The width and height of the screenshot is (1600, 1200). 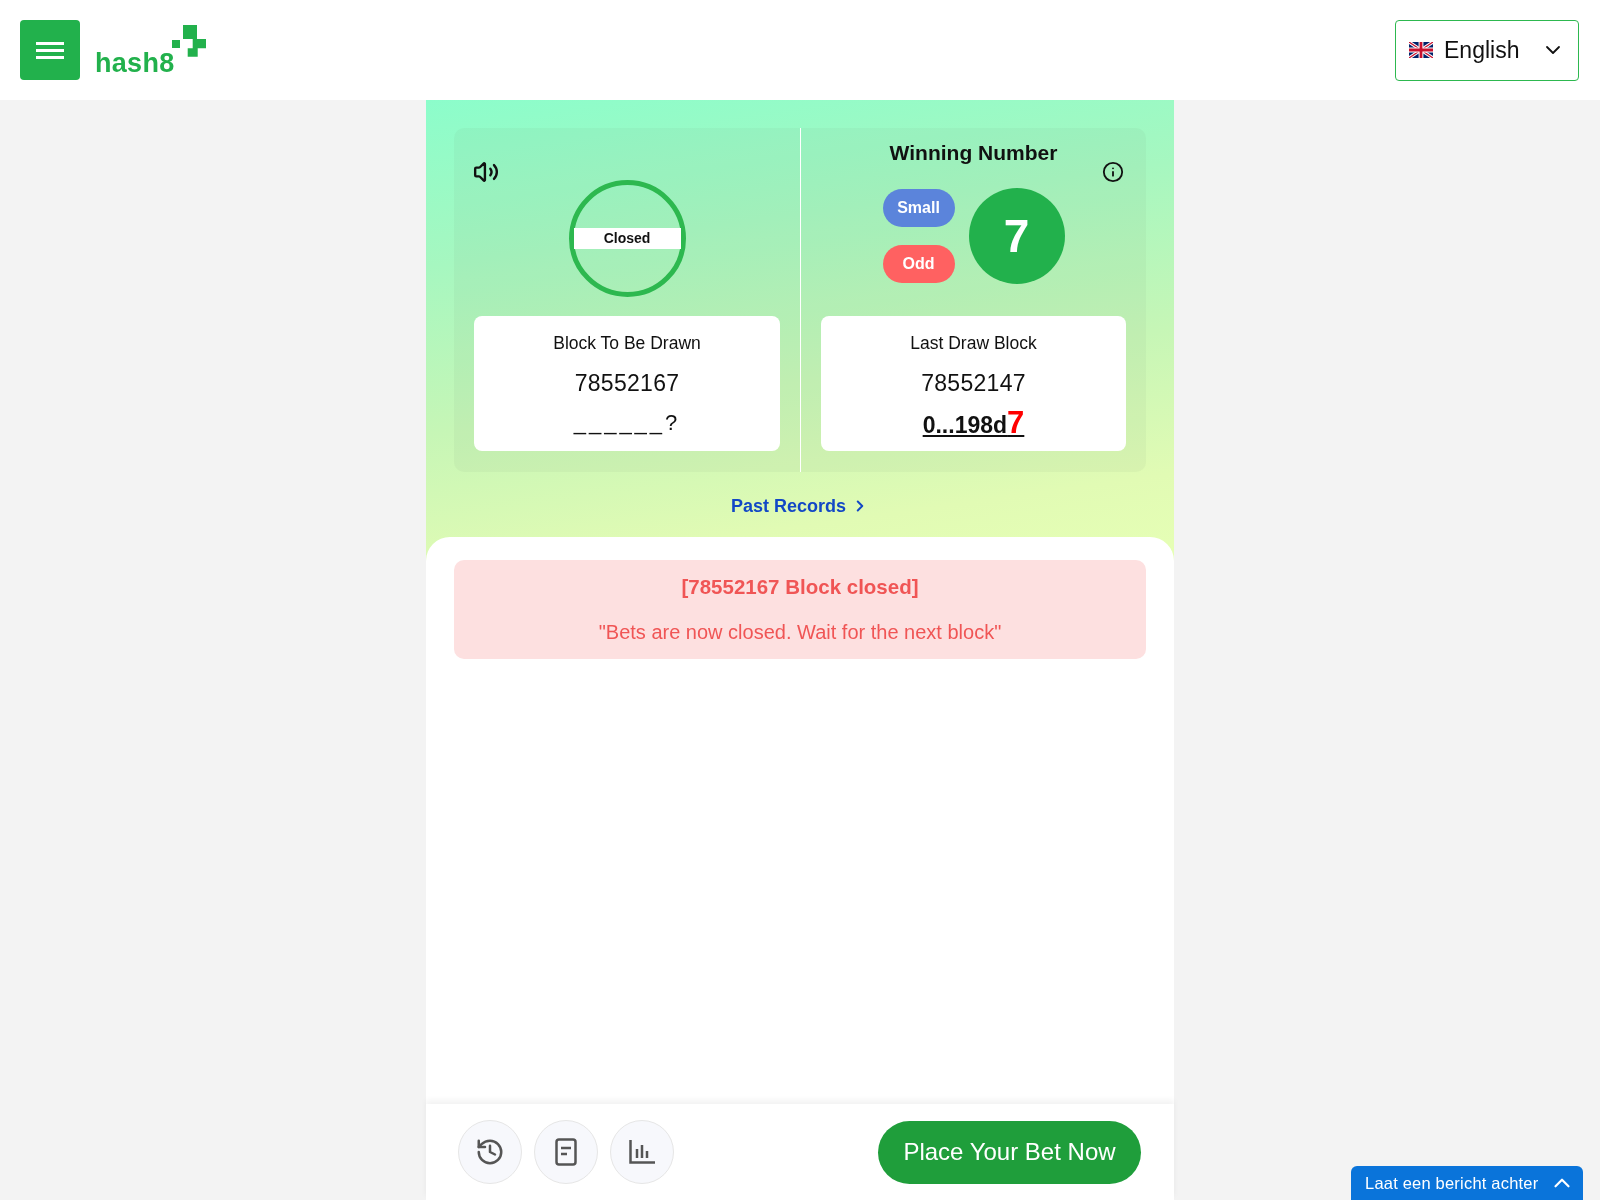 I want to click on menu-icon, so click(x=50, y=50).